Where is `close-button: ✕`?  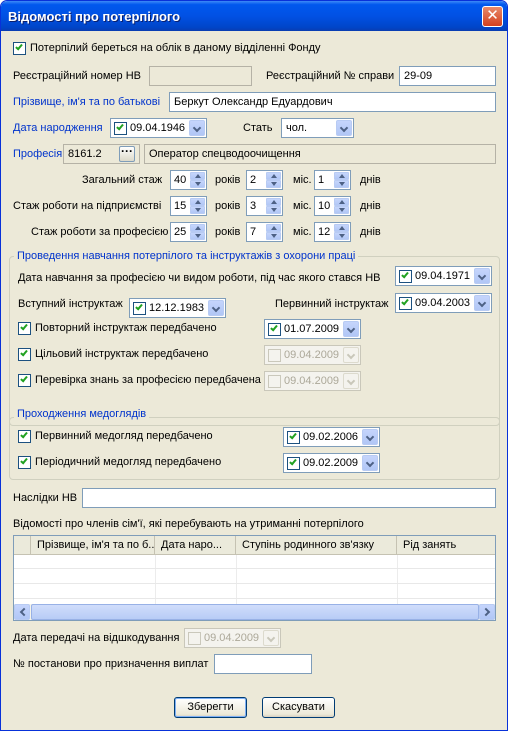
close-button: ✕ is located at coordinates (492, 16).